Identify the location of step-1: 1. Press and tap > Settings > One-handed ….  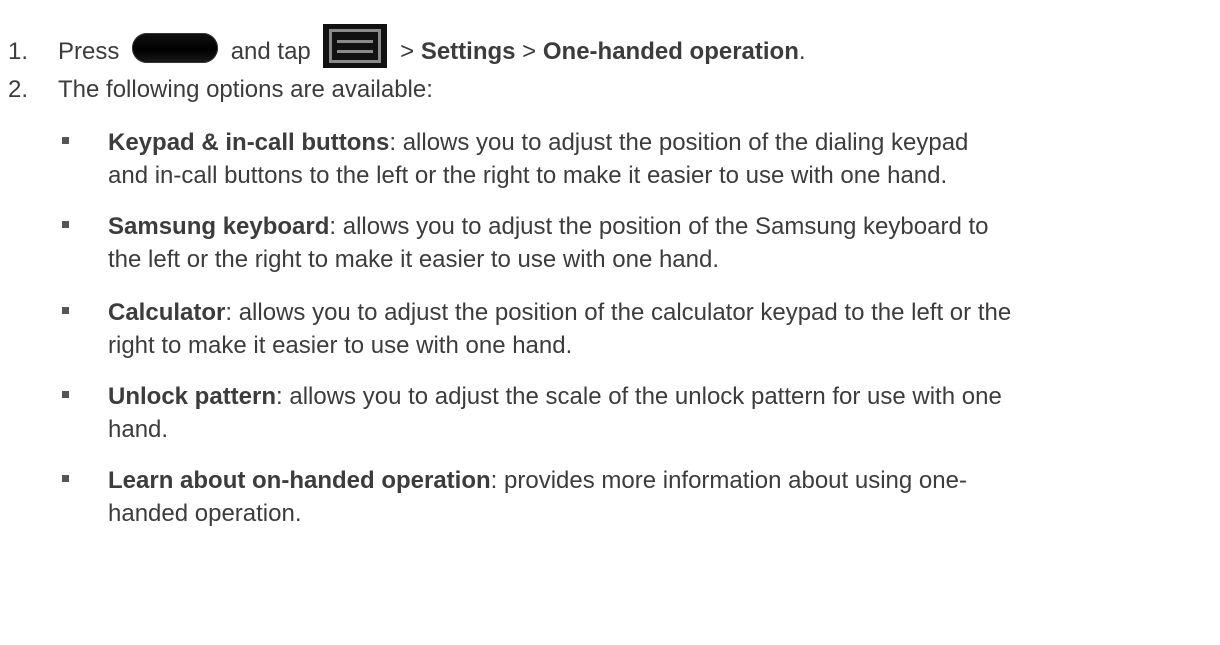
(407, 46).